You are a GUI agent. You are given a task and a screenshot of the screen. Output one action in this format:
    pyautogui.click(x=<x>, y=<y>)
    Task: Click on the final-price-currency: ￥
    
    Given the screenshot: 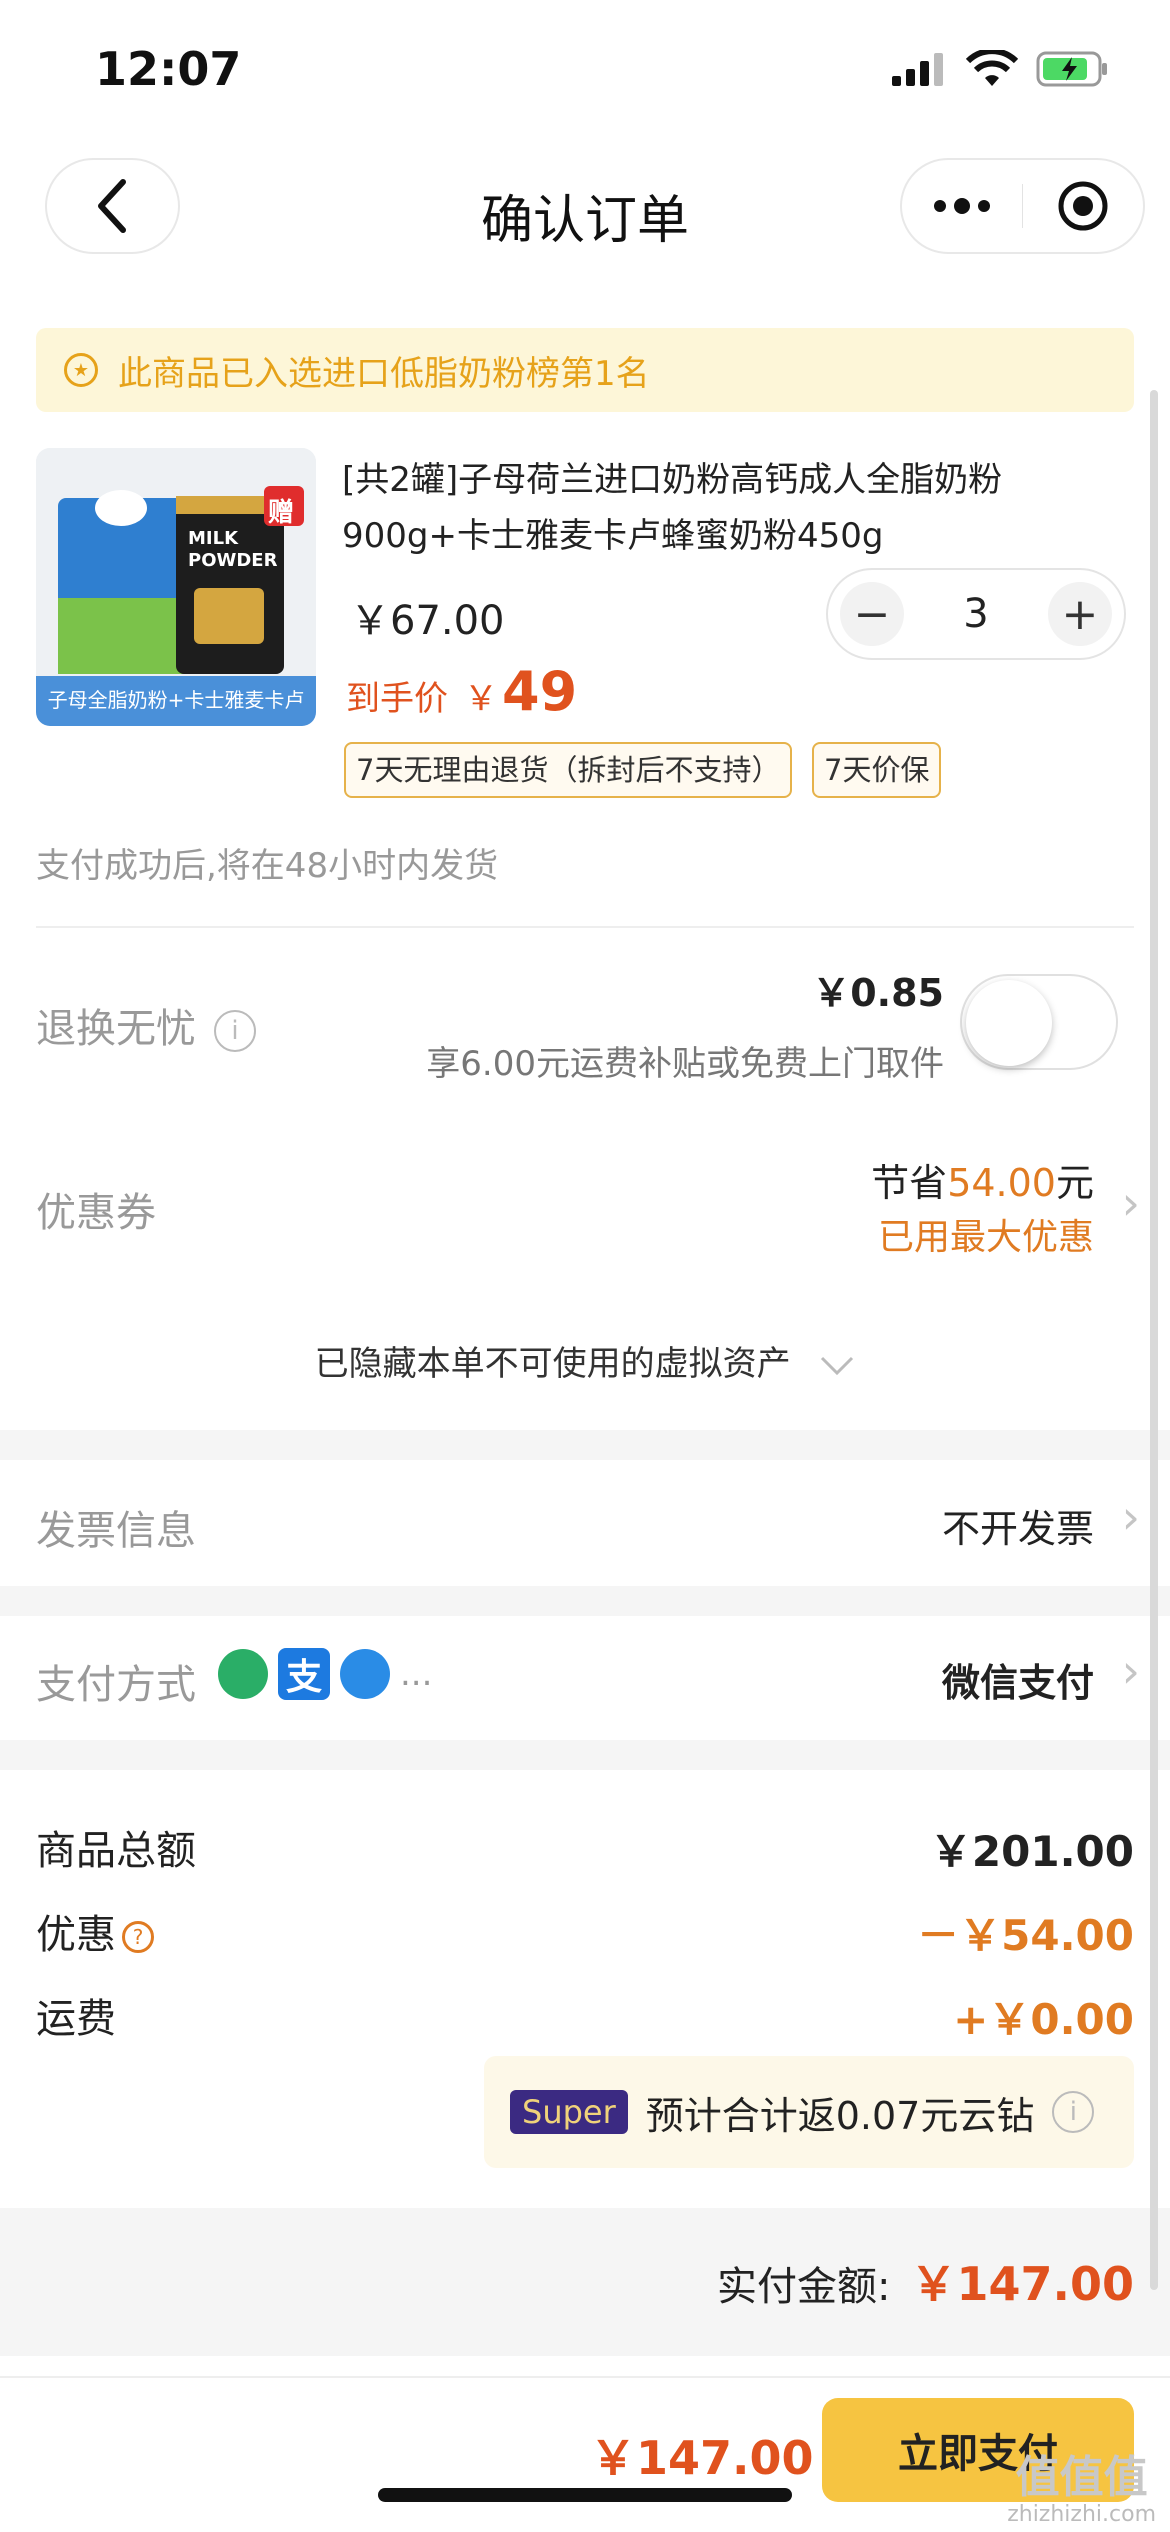 What is the action you would take?
    pyautogui.click(x=481, y=699)
    